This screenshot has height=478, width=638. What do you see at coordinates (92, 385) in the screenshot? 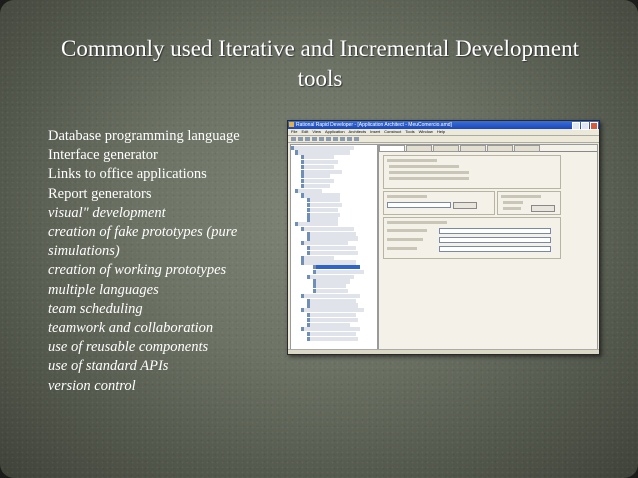
I see `bullet-item: version control` at bounding box center [92, 385].